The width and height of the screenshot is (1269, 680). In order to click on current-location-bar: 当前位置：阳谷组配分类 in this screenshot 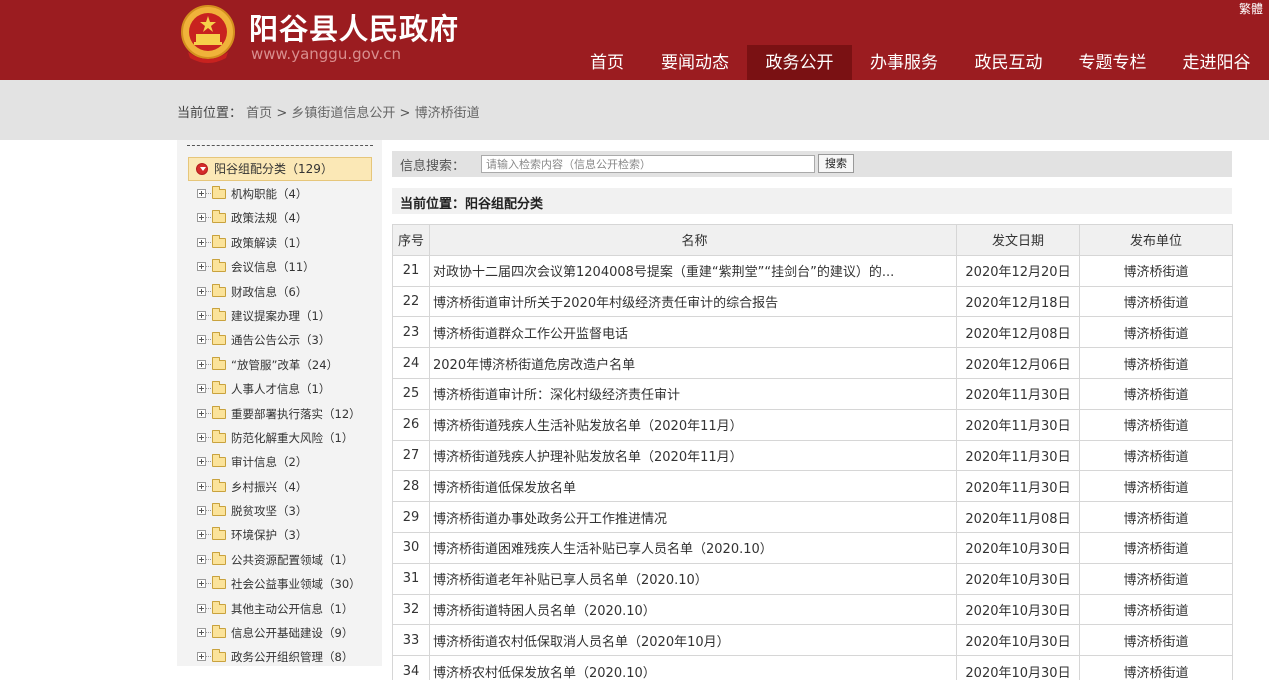, I will do `click(812, 201)`.